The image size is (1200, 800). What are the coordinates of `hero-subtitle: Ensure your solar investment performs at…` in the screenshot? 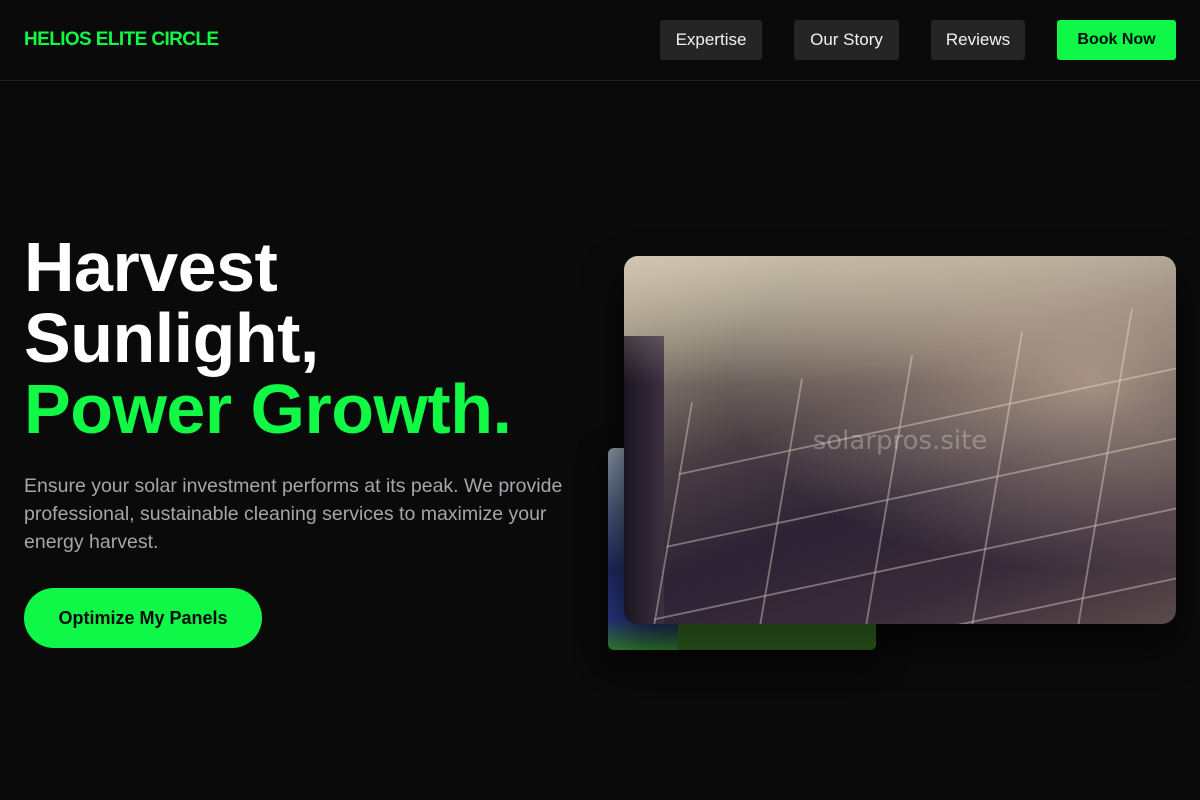 It's located at (293, 514).